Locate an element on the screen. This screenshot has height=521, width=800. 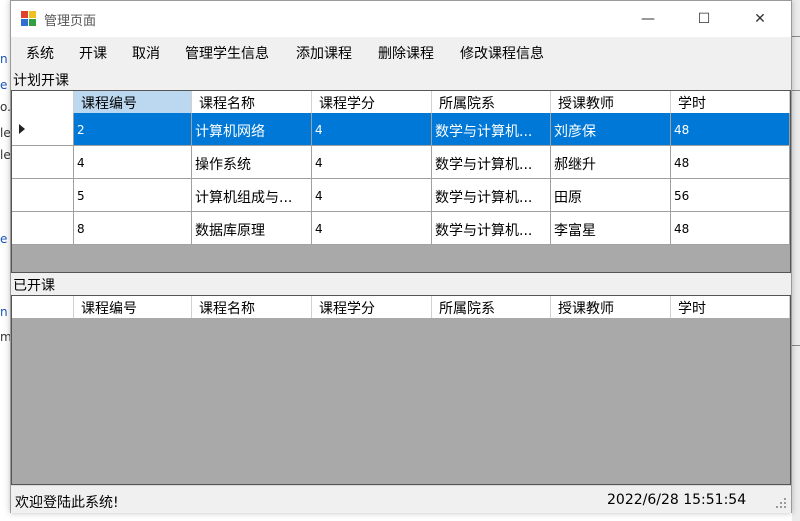
table-cell: 56 is located at coordinates (730, 195).